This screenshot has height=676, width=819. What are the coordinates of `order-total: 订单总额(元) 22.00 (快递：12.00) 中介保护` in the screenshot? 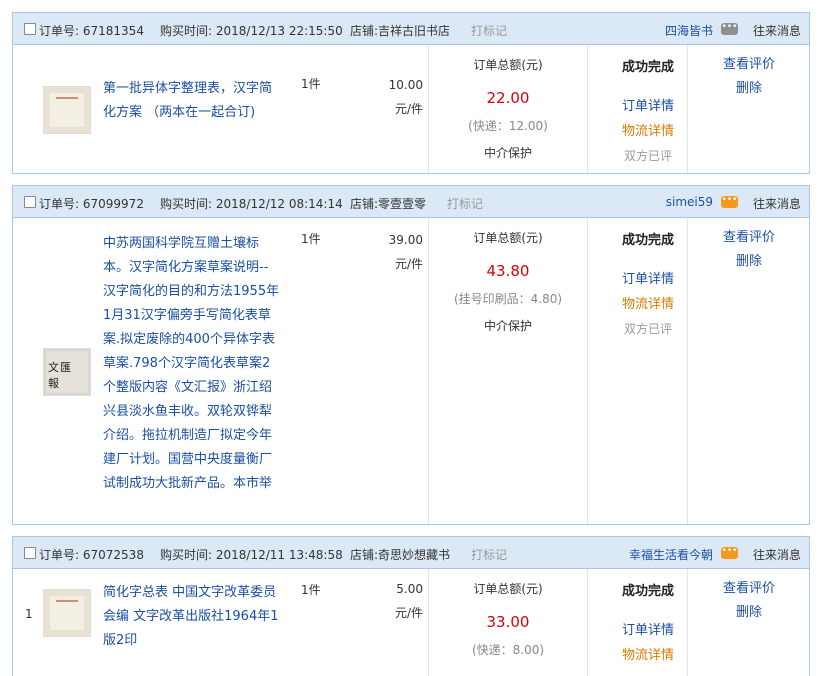 It's located at (508, 108).